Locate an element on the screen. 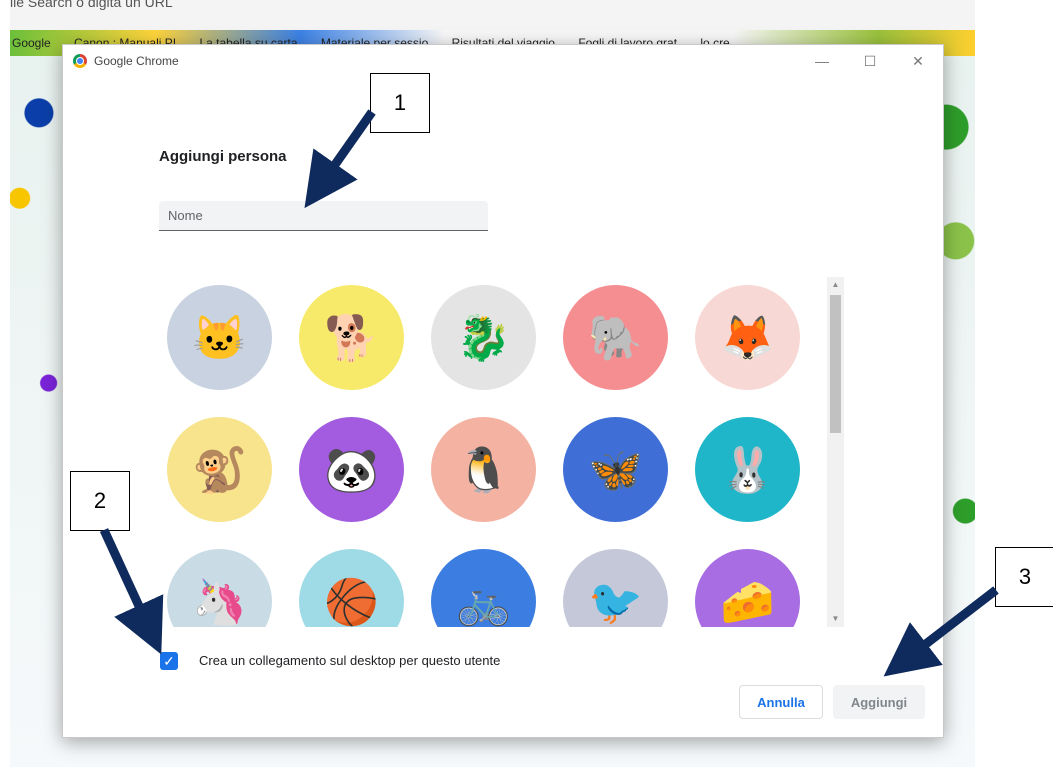 Image resolution: width=1053 pixels, height=767 pixels. callout-box-3: 3 is located at coordinates (1024, 577).